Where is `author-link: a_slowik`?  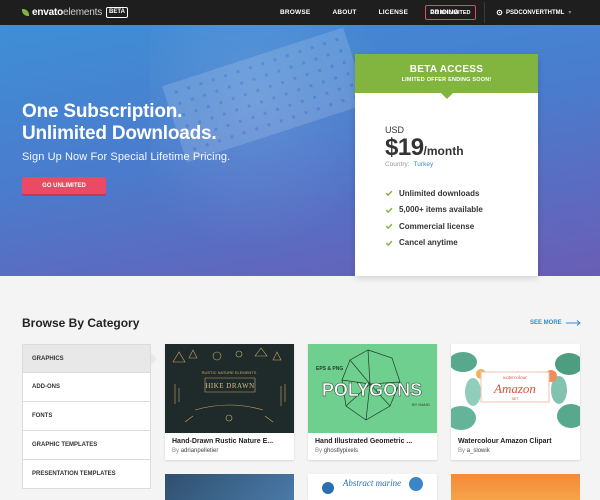
author-link: a_slowik is located at coordinates (478, 451).